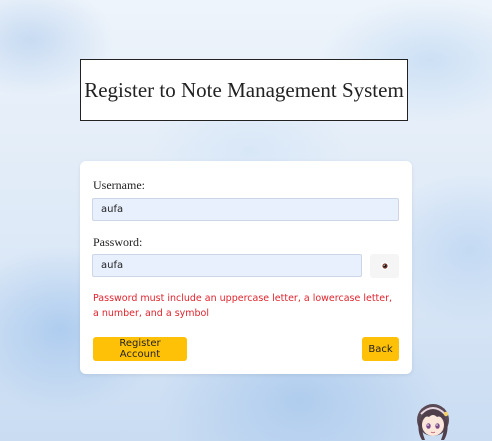 The height and width of the screenshot is (441, 492). Describe the element at coordinates (380, 349) in the screenshot. I see `back-button: Back` at that location.